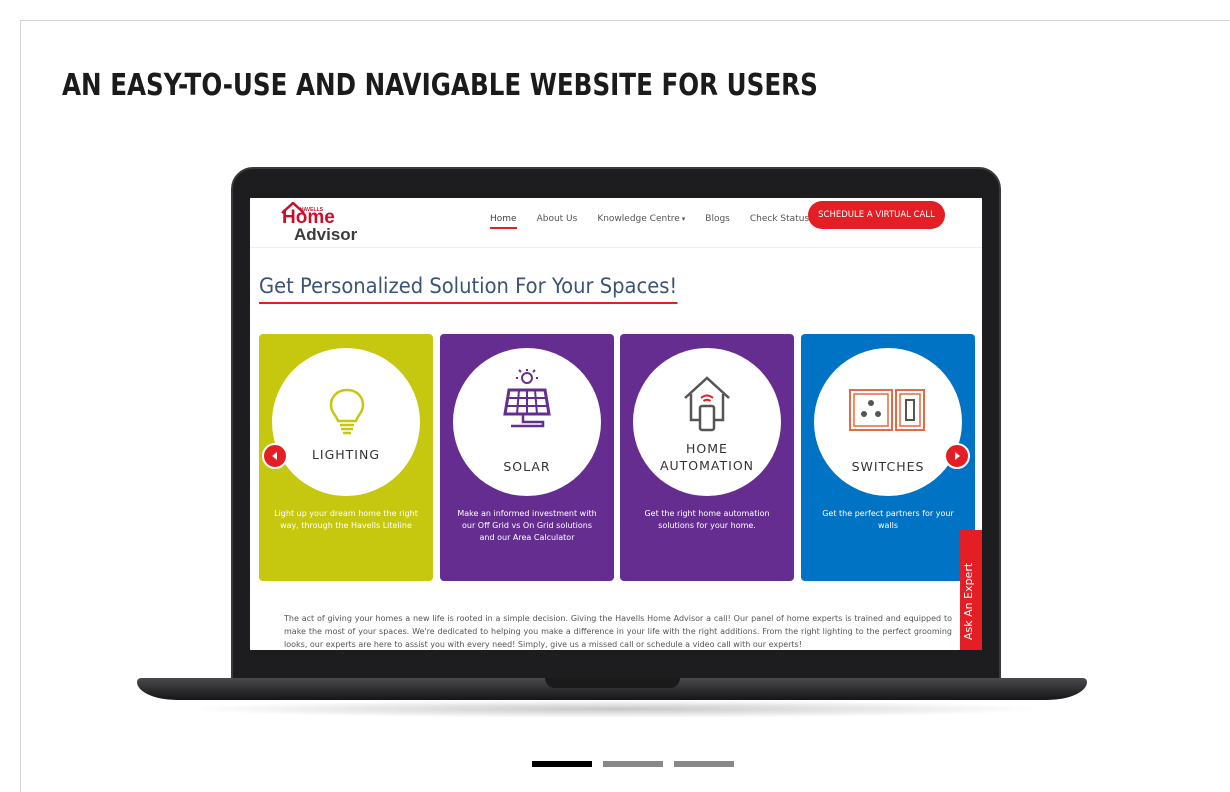 The height and width of the screenshot is (792, 1230). Describe the element at coordinates (347, 414) in the screenshot. I see `bulb-icon` at that location.